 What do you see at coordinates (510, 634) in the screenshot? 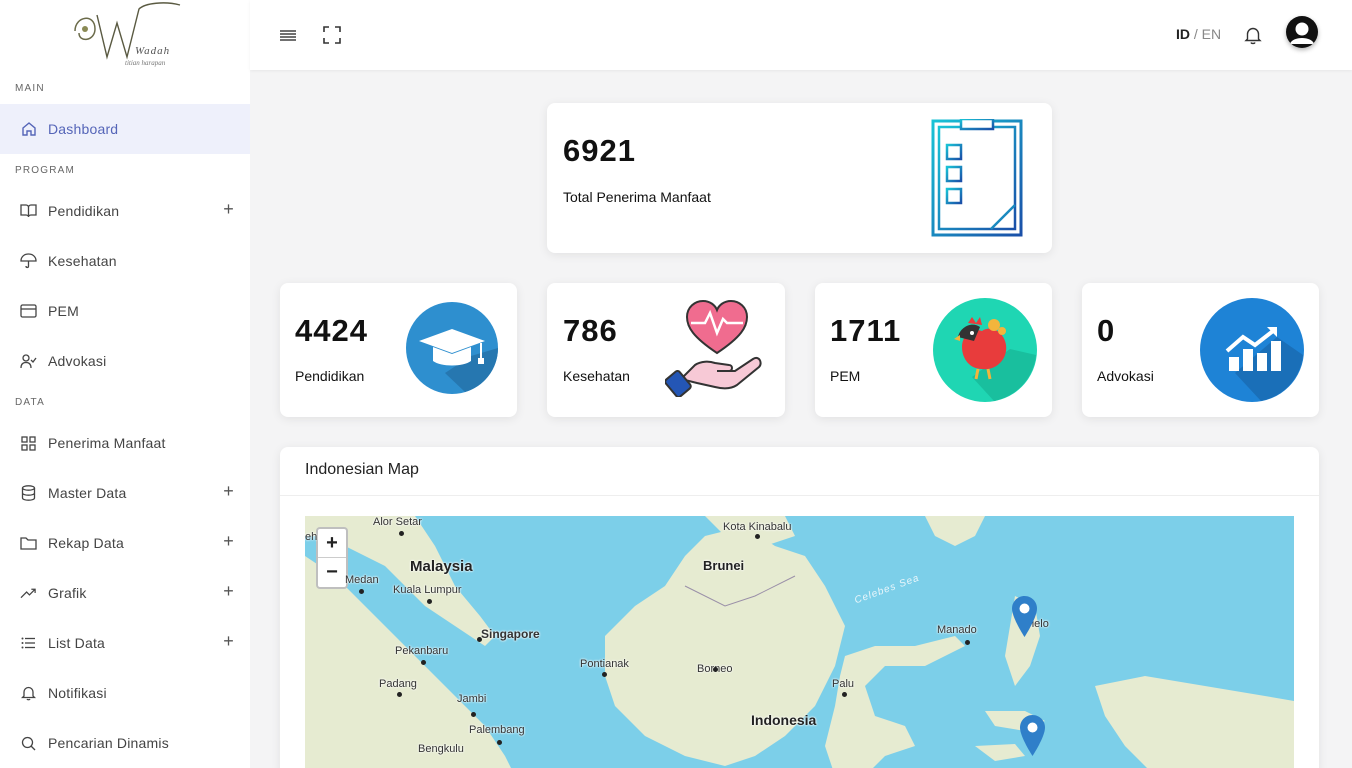
I see `map-label-singapore: Singapore` at bounding box center [510, 634].